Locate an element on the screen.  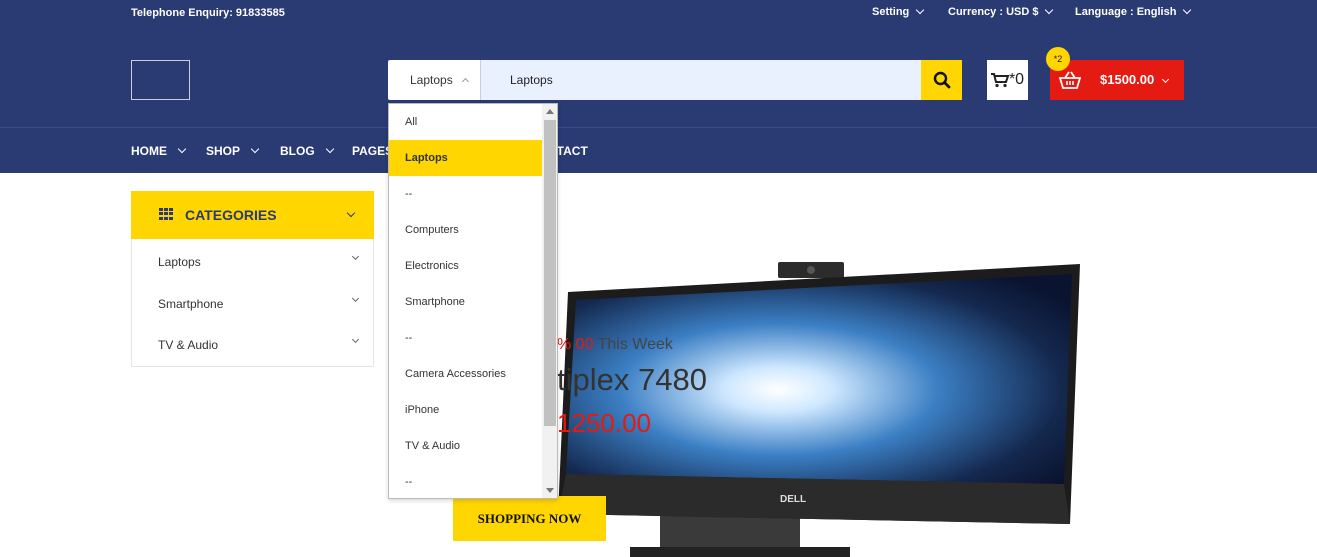
language-dropdown: Language : English is located at coordinates (1133, 11).